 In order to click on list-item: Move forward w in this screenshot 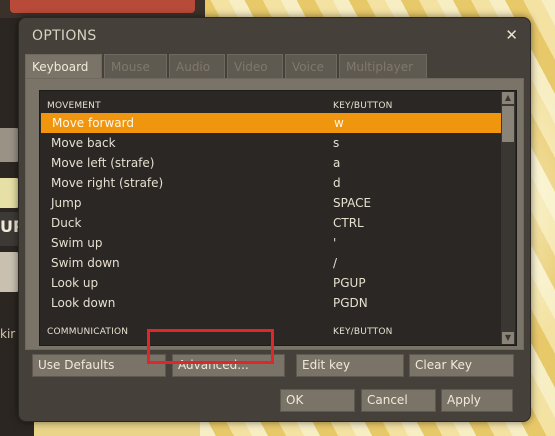, I will do `click(271, 123)`.